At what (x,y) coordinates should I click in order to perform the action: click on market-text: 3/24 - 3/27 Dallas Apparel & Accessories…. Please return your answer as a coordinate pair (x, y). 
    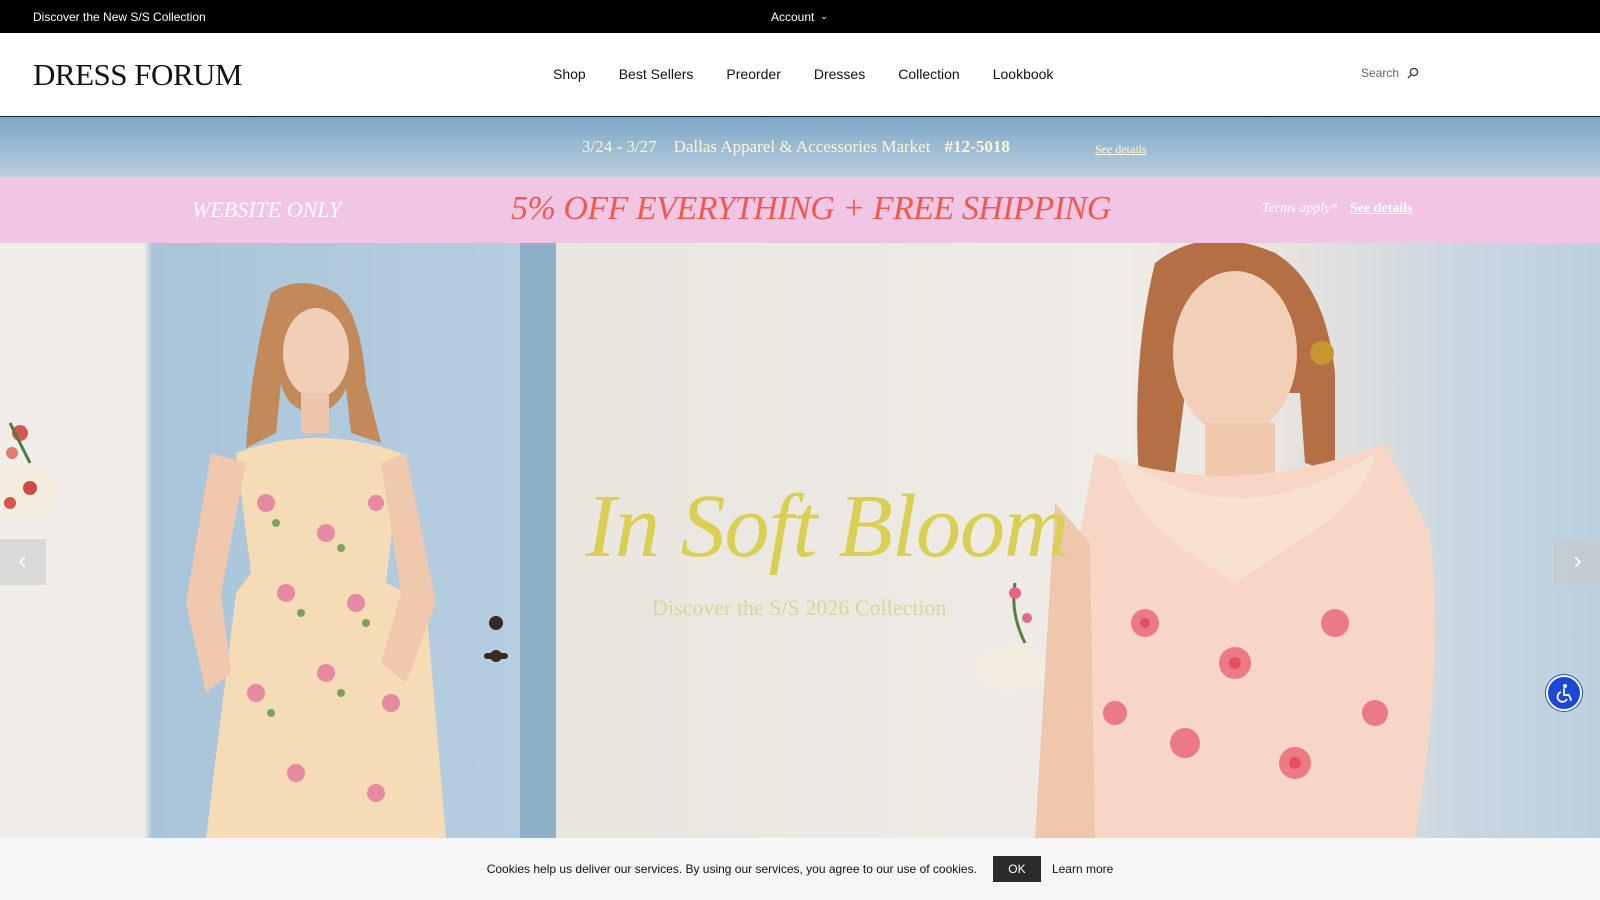
    Looking at the image, I should click on (796, 147).